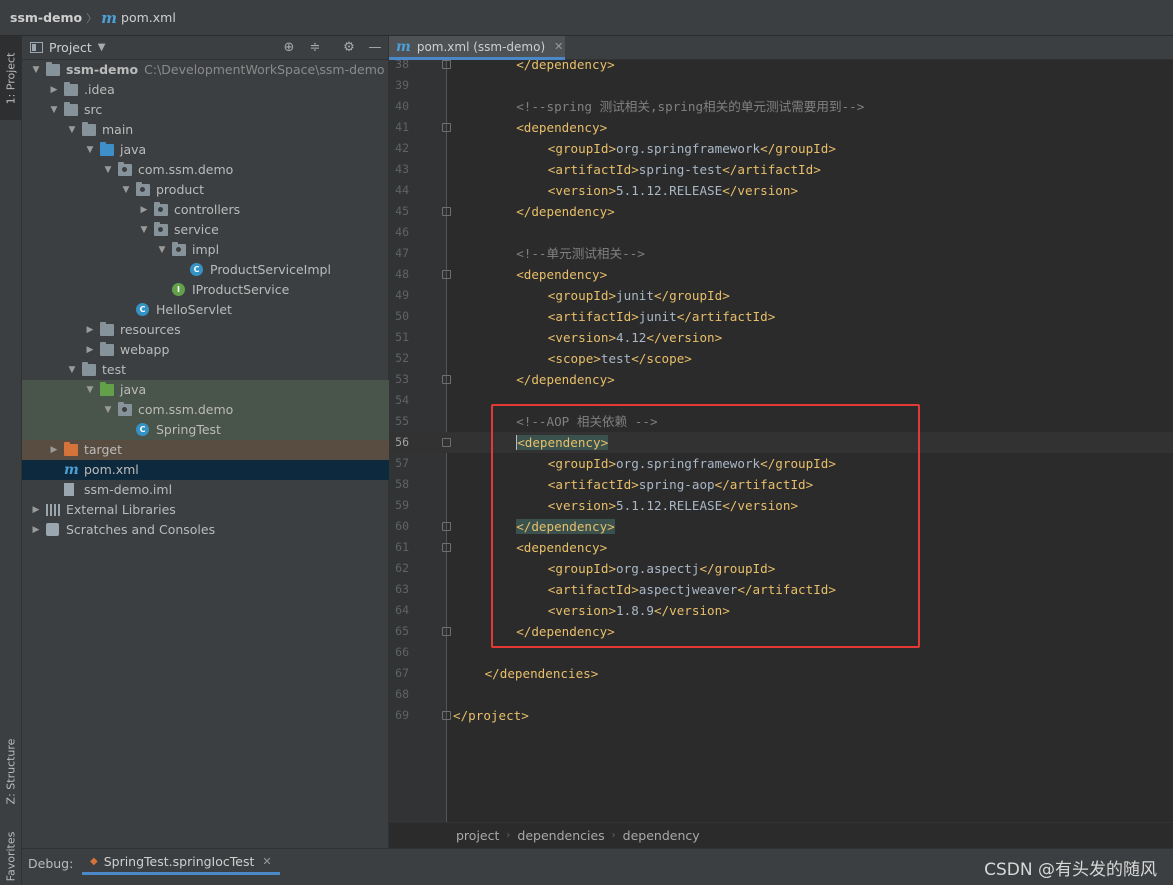 Image resolution: width=1173 pixels, height=885 pixels. Describe the element at coordinates (781, 589) in the screenshot. I see `code-line: 63 <artifactId>aspectjweaver</artifactId>` at that location.